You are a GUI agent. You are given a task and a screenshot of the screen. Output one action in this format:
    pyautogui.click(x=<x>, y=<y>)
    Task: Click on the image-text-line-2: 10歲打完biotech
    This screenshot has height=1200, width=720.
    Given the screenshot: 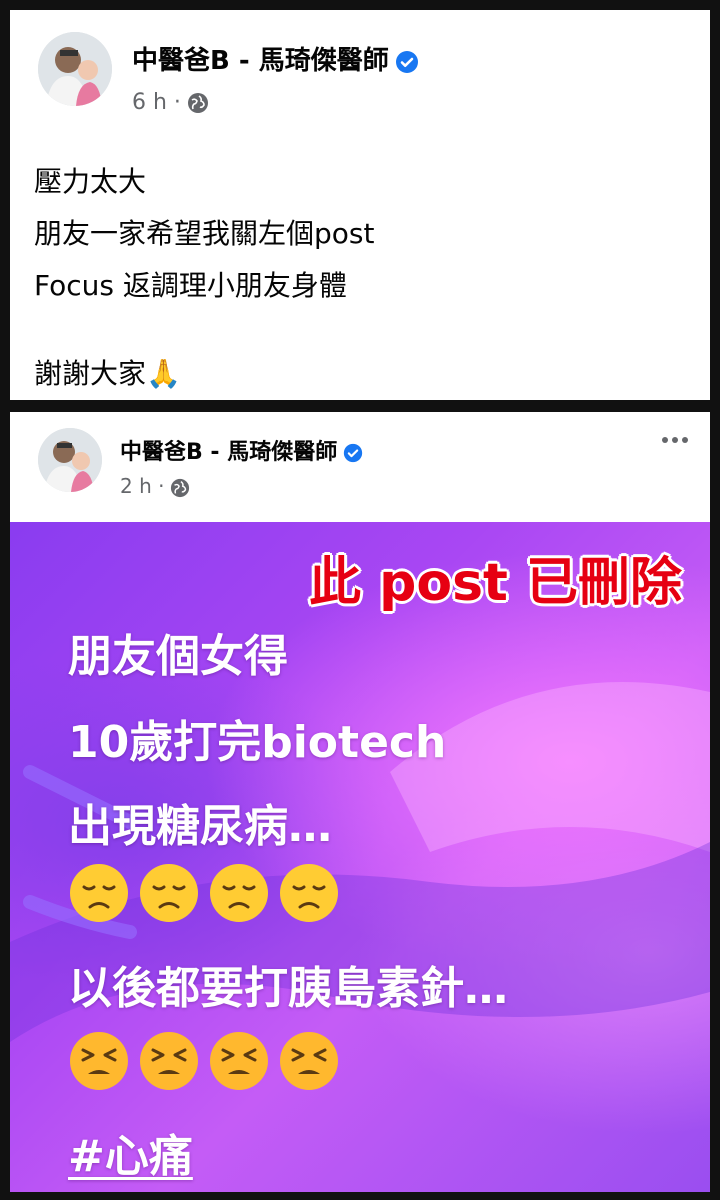 What is the action you would take?
    pyautogui.click(x=257, y=742)
    